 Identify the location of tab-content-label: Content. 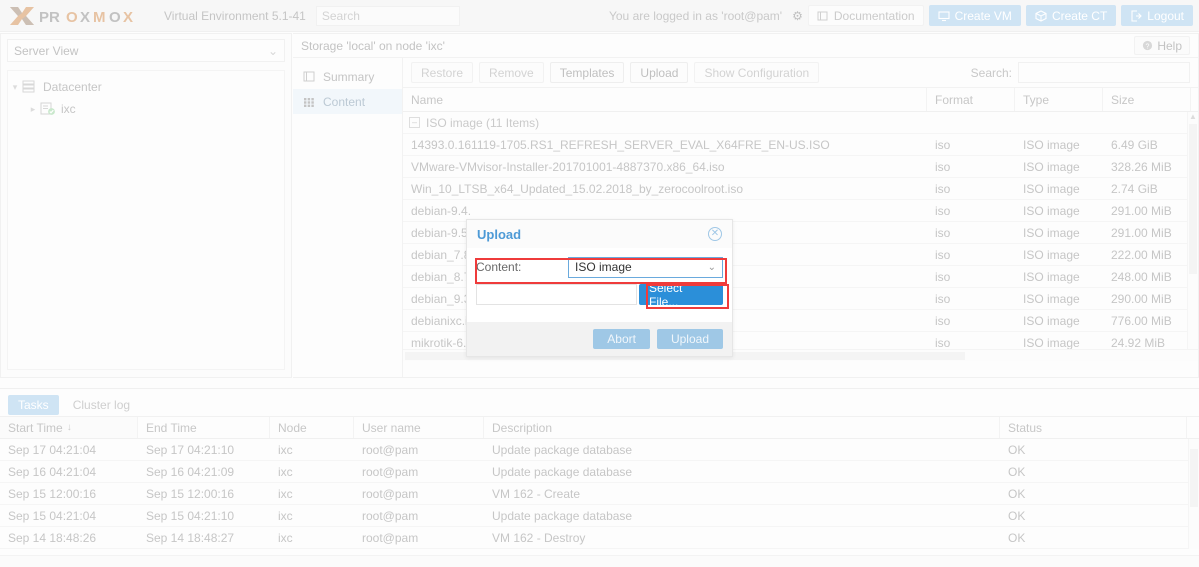
(344, 101).